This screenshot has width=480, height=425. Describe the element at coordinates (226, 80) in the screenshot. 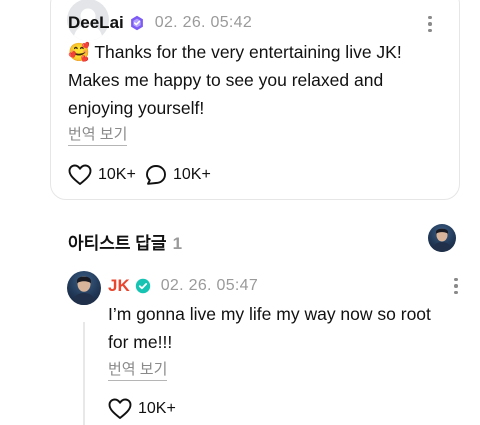

I see `comment-text-line-2: Makes me happy to see you relaxed and` at that location.